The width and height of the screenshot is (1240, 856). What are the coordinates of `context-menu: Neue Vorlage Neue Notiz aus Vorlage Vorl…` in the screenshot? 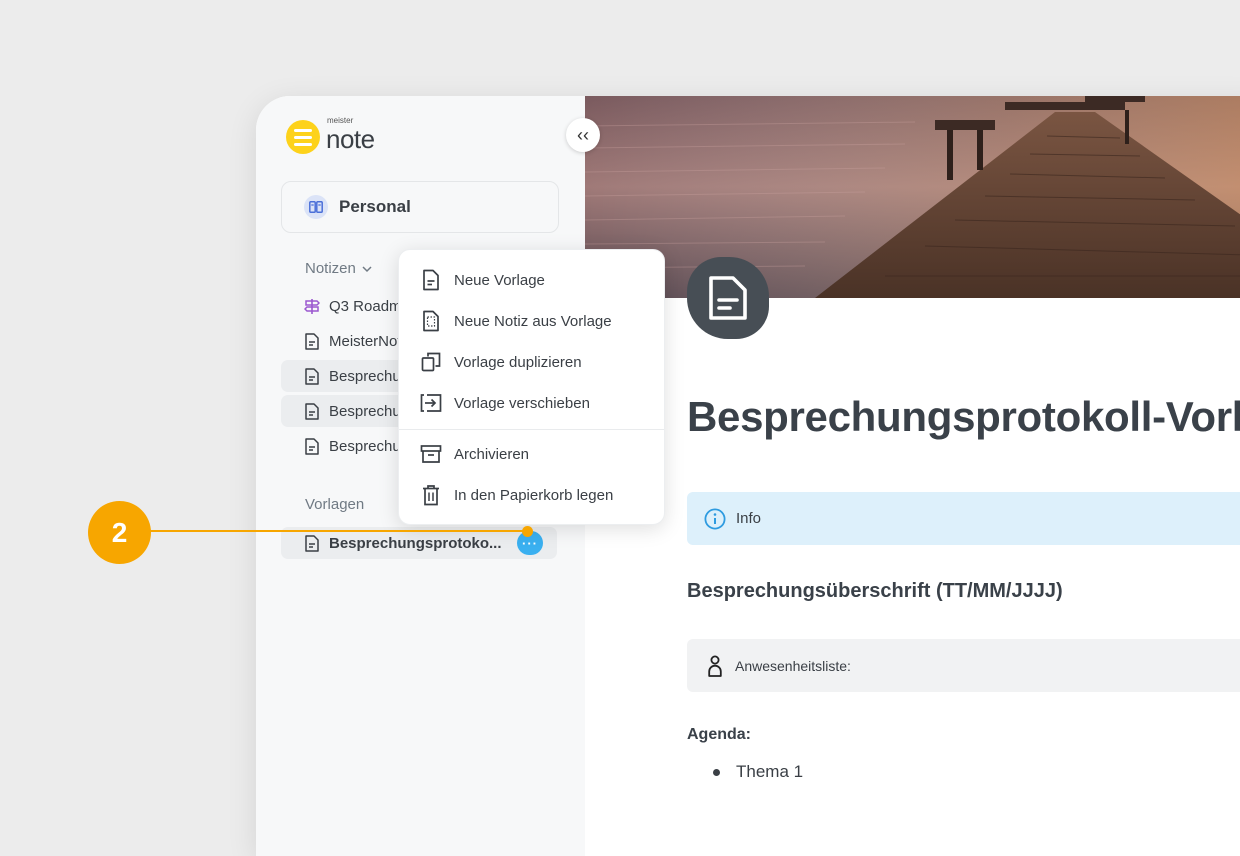 It's located at (531, 387).